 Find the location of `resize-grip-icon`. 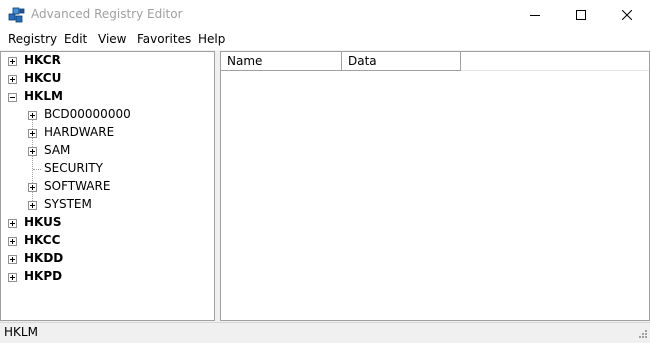

resize-grip-icon is located at coordinates (642, 335).